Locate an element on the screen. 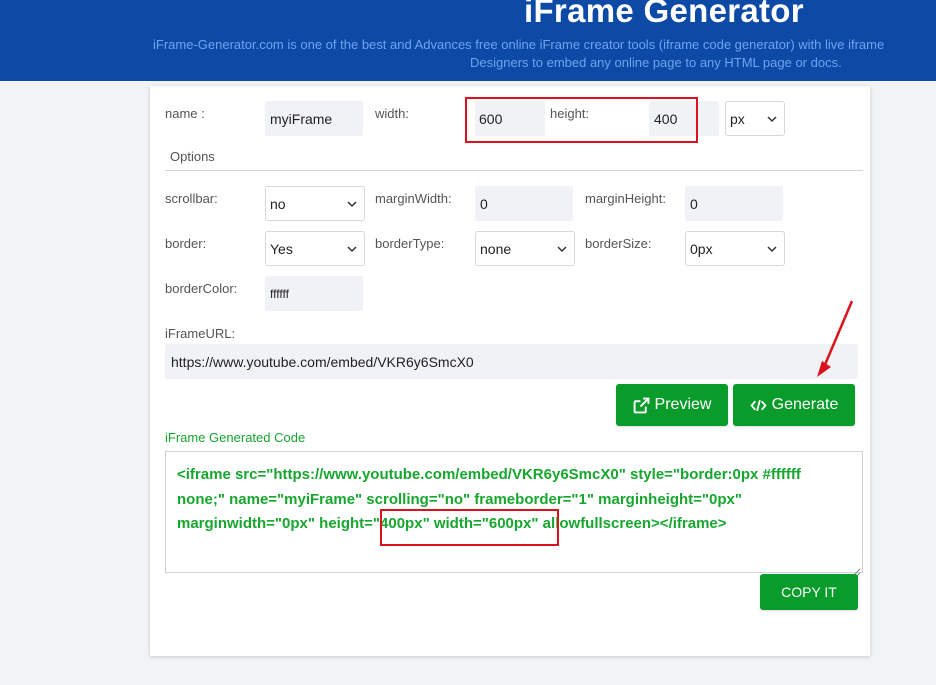 This screenshot has height=685, width=936. scrollbar-select-value: no is located at coordinates (278, 203).